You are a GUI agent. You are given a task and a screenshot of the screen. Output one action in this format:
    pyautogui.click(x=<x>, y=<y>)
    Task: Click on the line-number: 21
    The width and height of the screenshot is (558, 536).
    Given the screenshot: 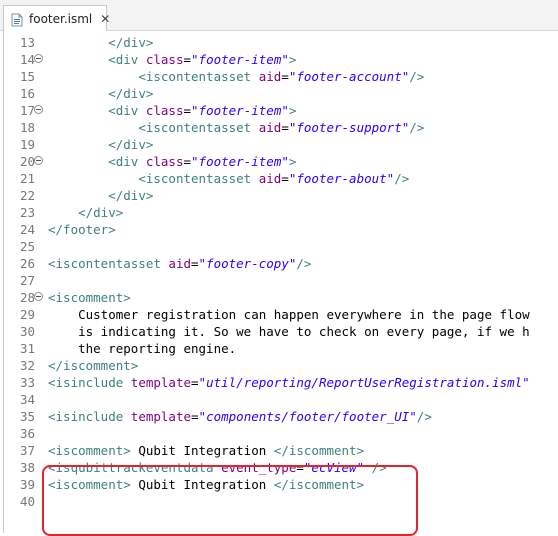 What is the action you would take?
    pyautogui.click(x=27, y=178)
    